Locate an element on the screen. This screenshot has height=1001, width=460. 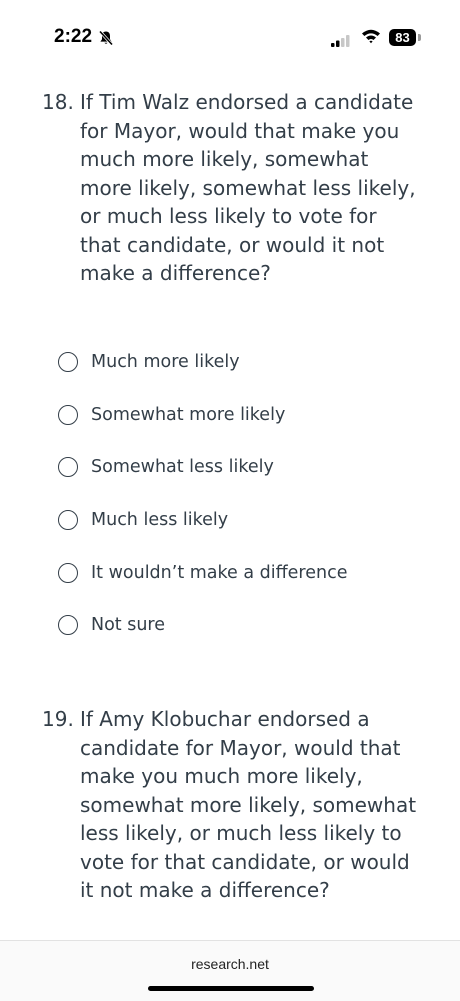
option-label: Somewhat less likely is located at coordinates (182, 467).